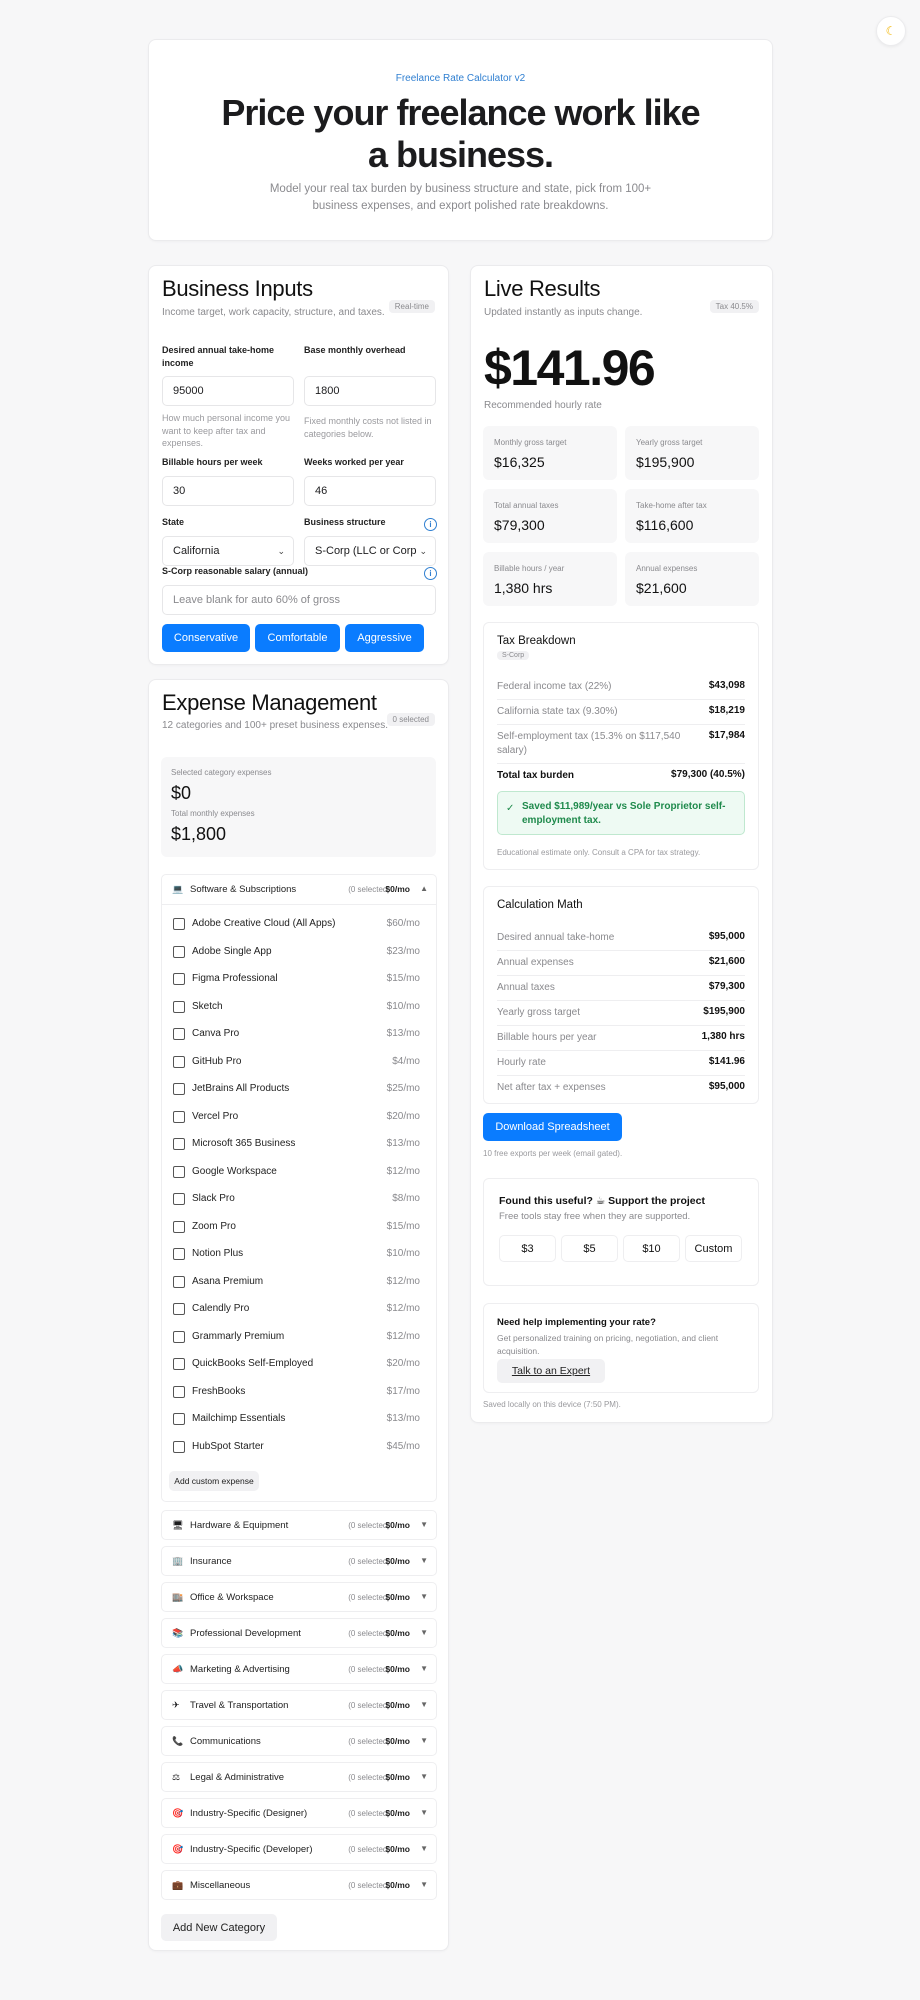  I want to click on math-row-label: Billable hours per year, so click(547, 1037).